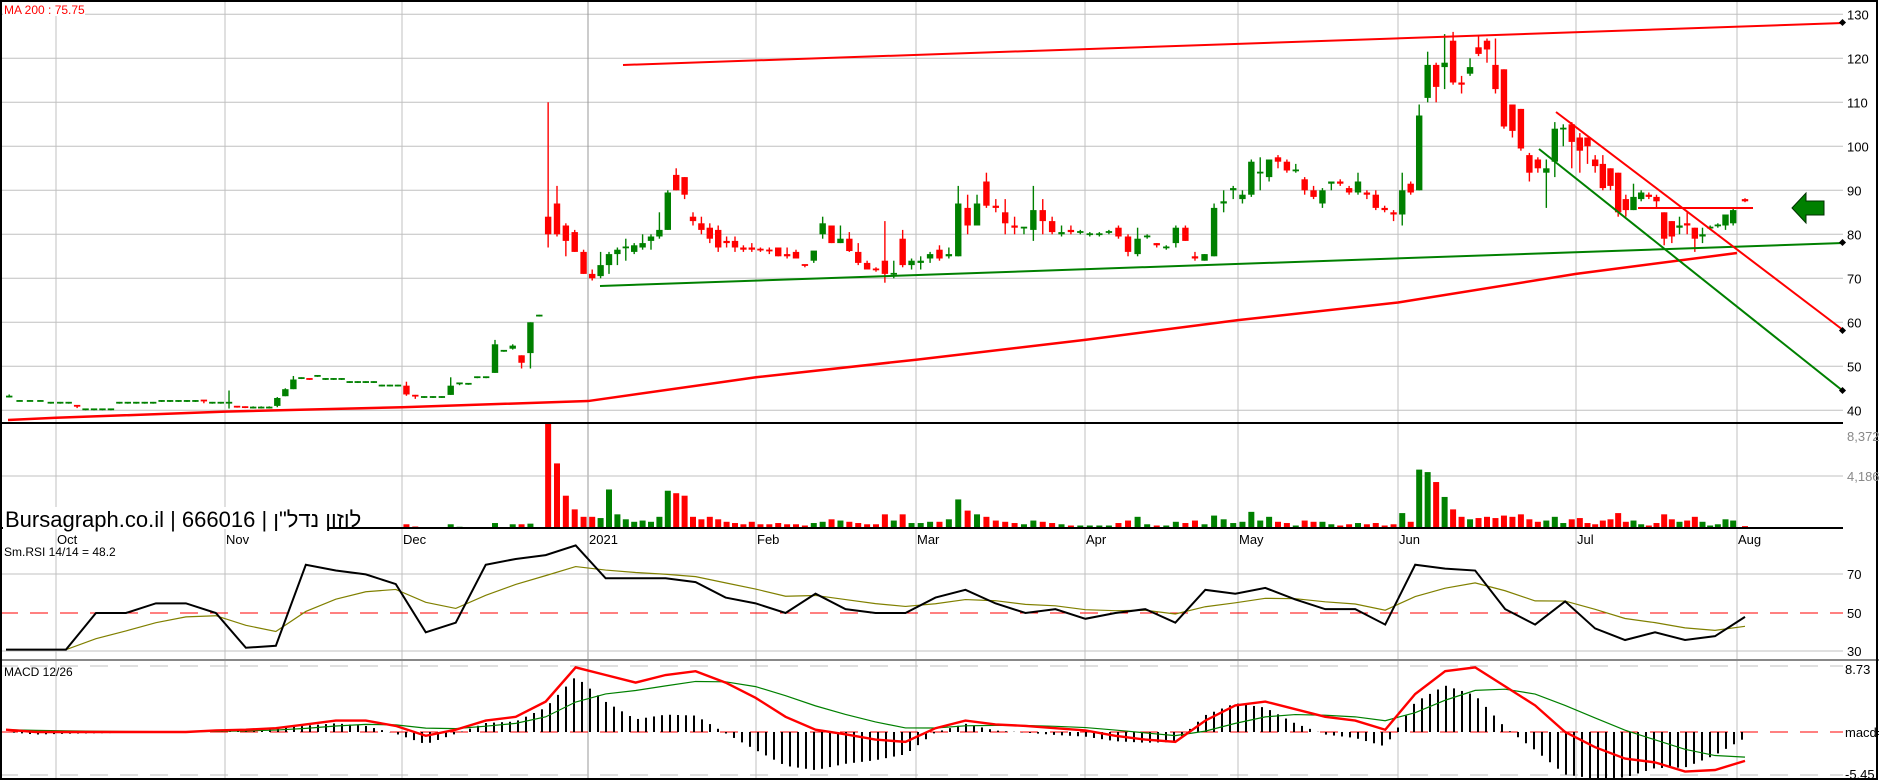  What do you see at coordinates (1854, 613) in the screenshot?
I see `rsi-axis-50: 50` at bounding box center [1854, 613].